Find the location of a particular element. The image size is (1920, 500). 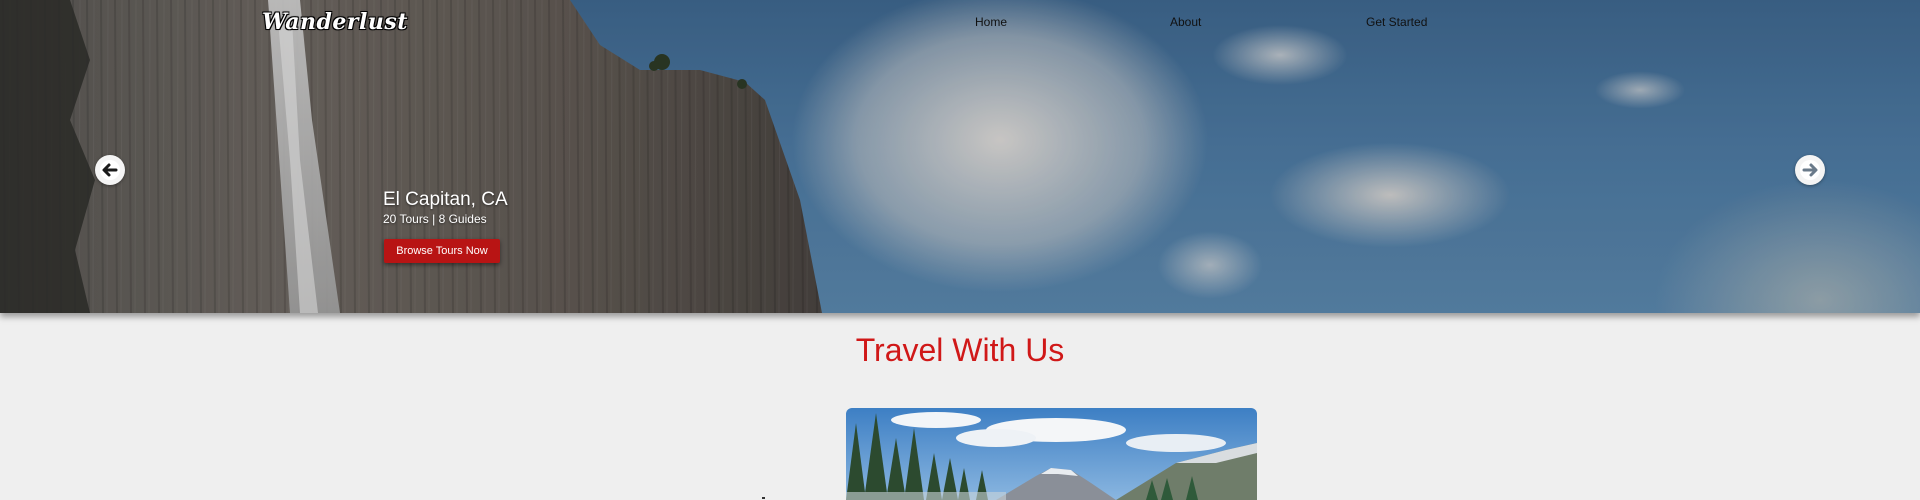

arrow-left-icon is located at coordinates (110, 170).